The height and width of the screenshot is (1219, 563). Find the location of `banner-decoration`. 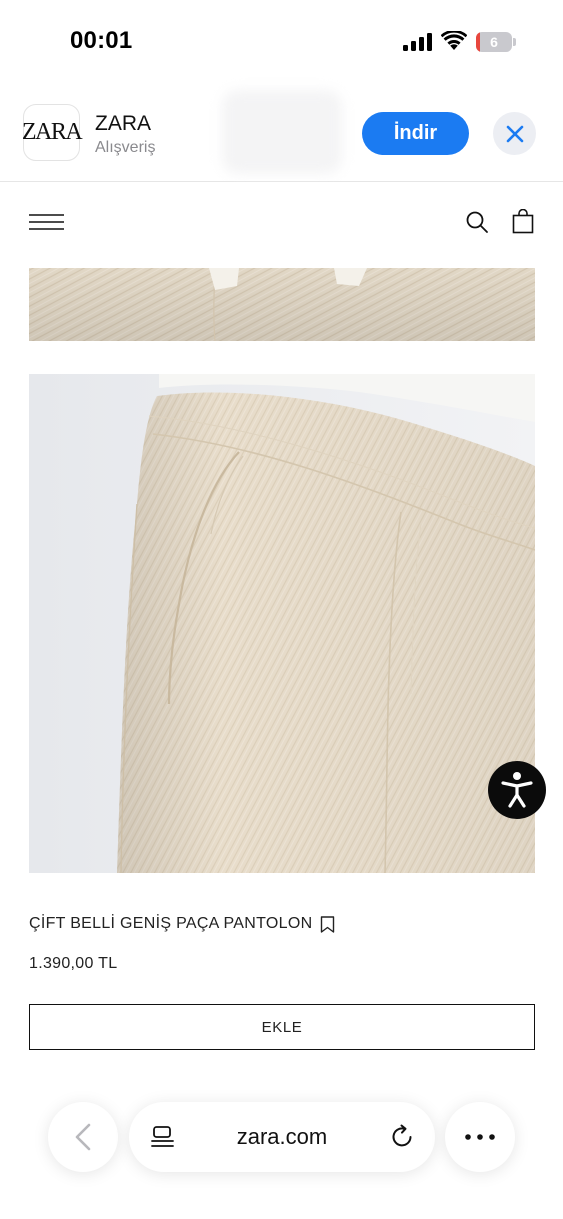

banner-decoration is located at coordinates (282, 132).